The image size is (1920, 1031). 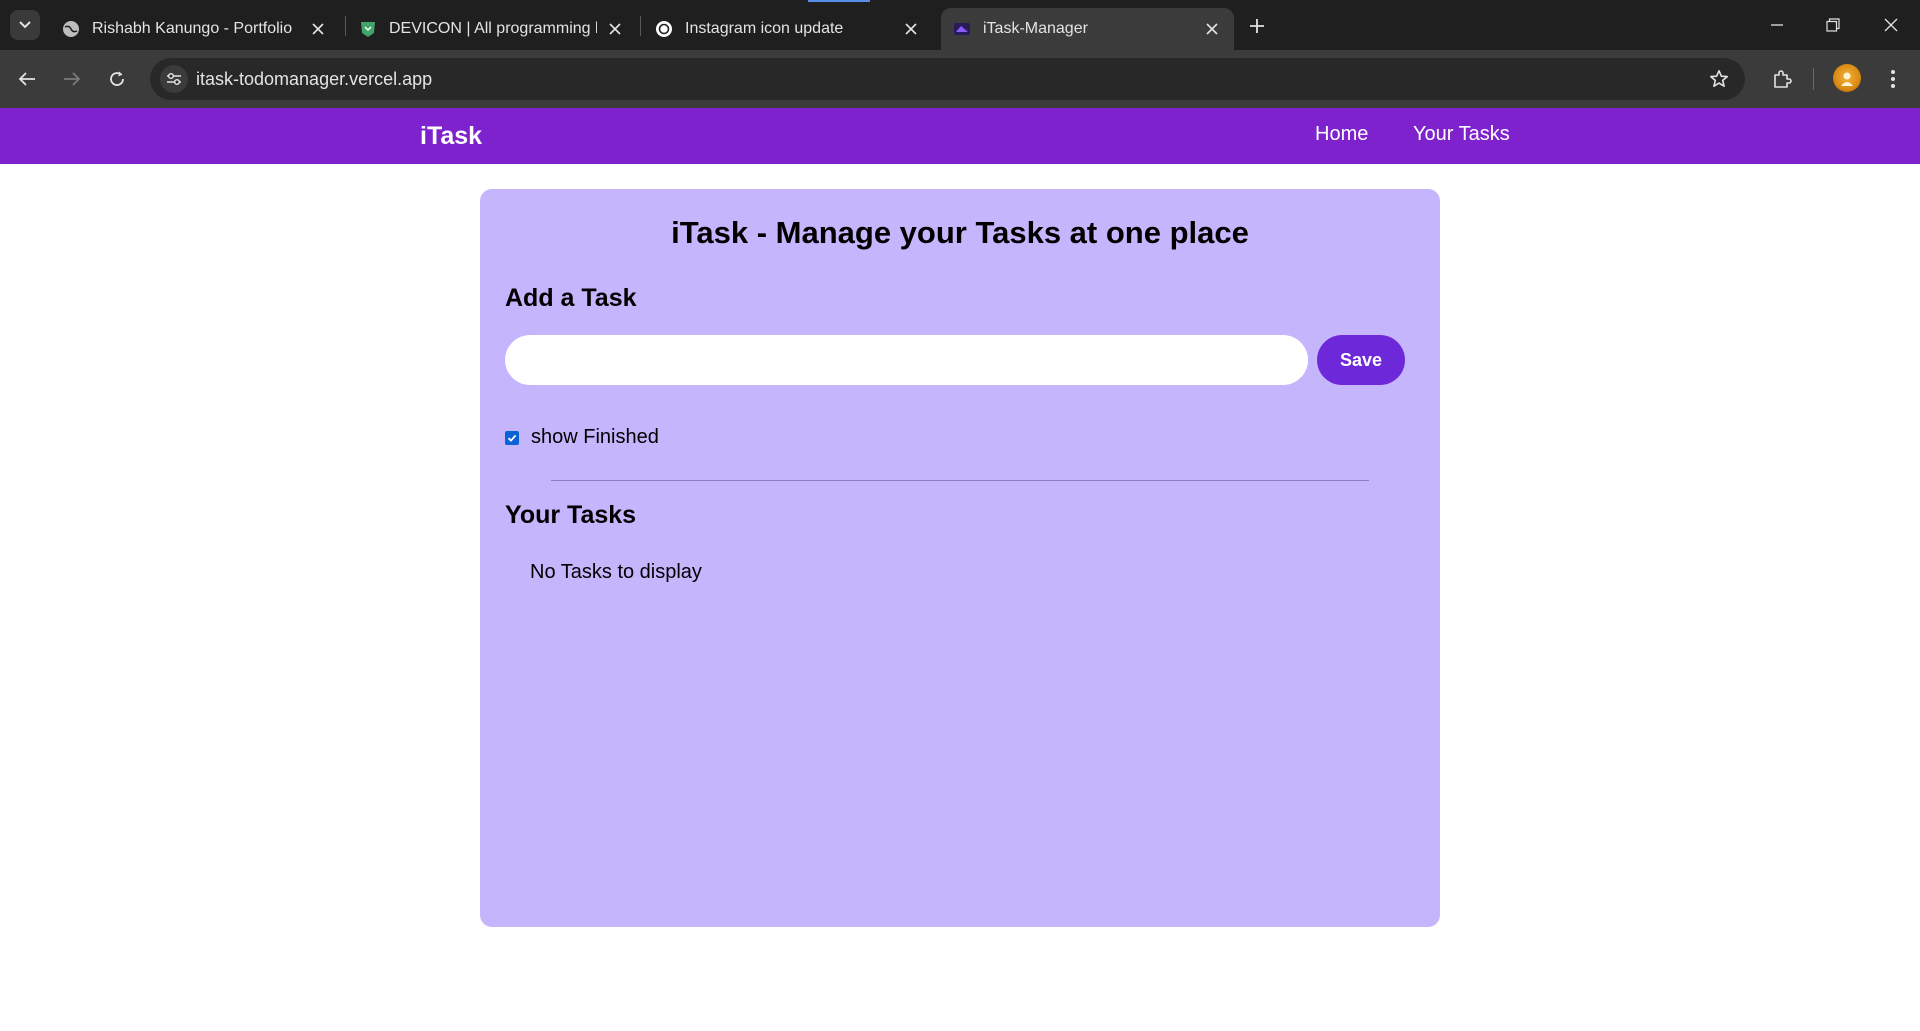 What do you see at coordinates (571, 515) in the screenshot?
I see `your-tasks-heading: Your Tasks` at bounding box center [571, 515].